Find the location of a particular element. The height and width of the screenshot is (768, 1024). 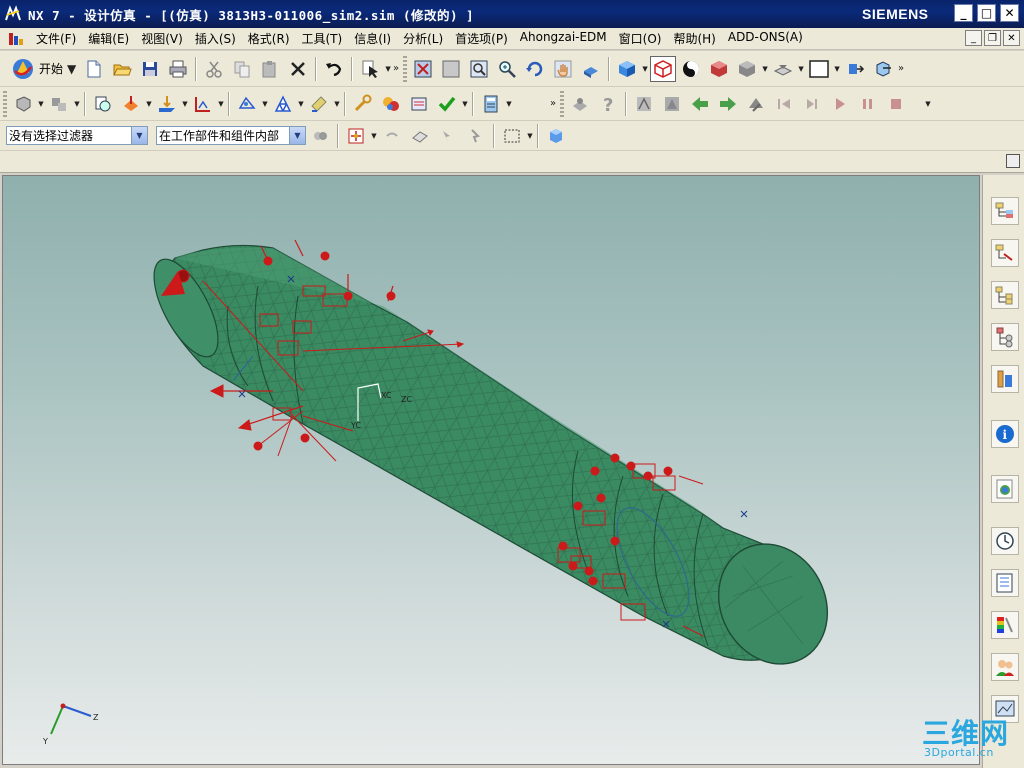

solver-button is located at coordinates (59, 104).